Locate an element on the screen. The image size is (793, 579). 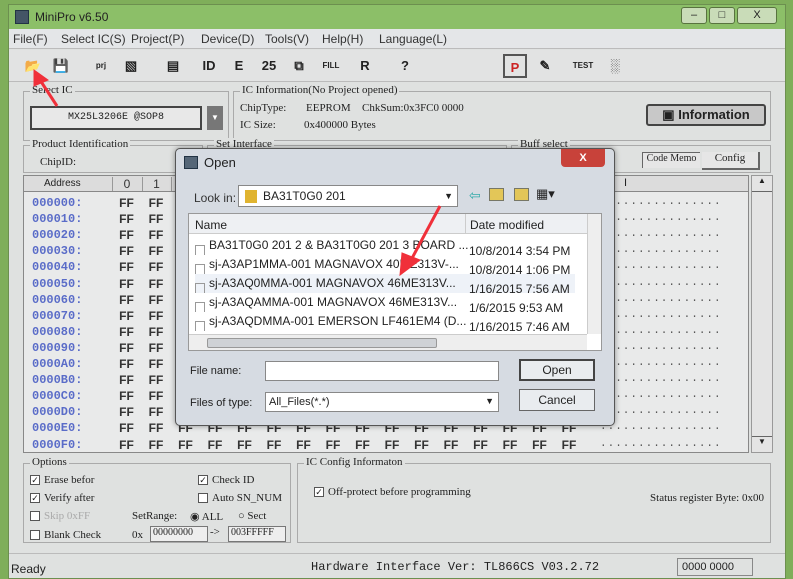
red-arrow-toolbar is located at coordinates (48, 93).